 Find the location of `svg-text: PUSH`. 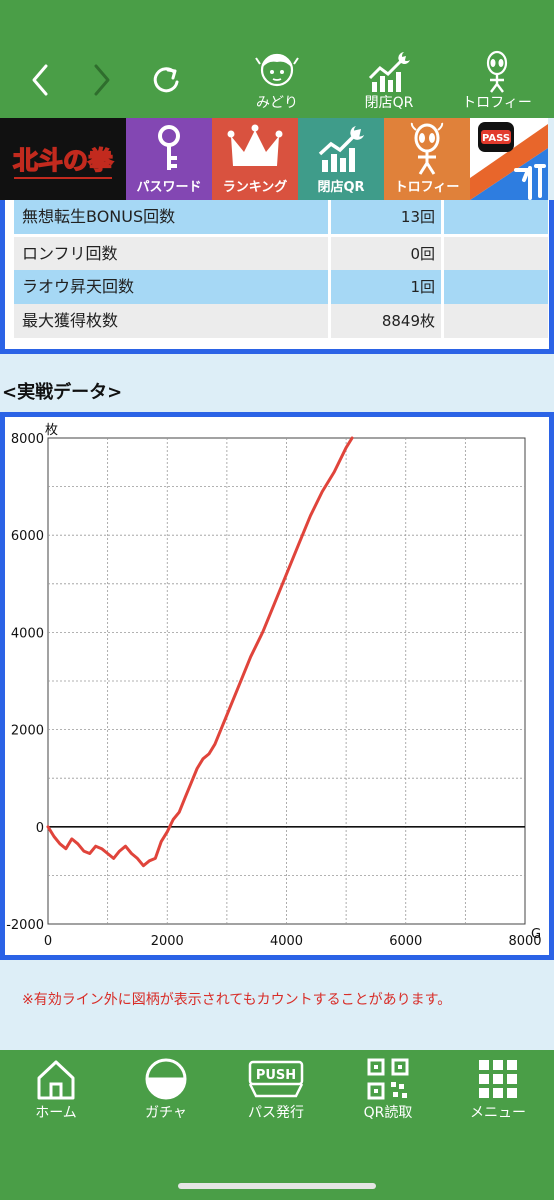

svg-text: PUSH is located at coordinates (276, 1075).